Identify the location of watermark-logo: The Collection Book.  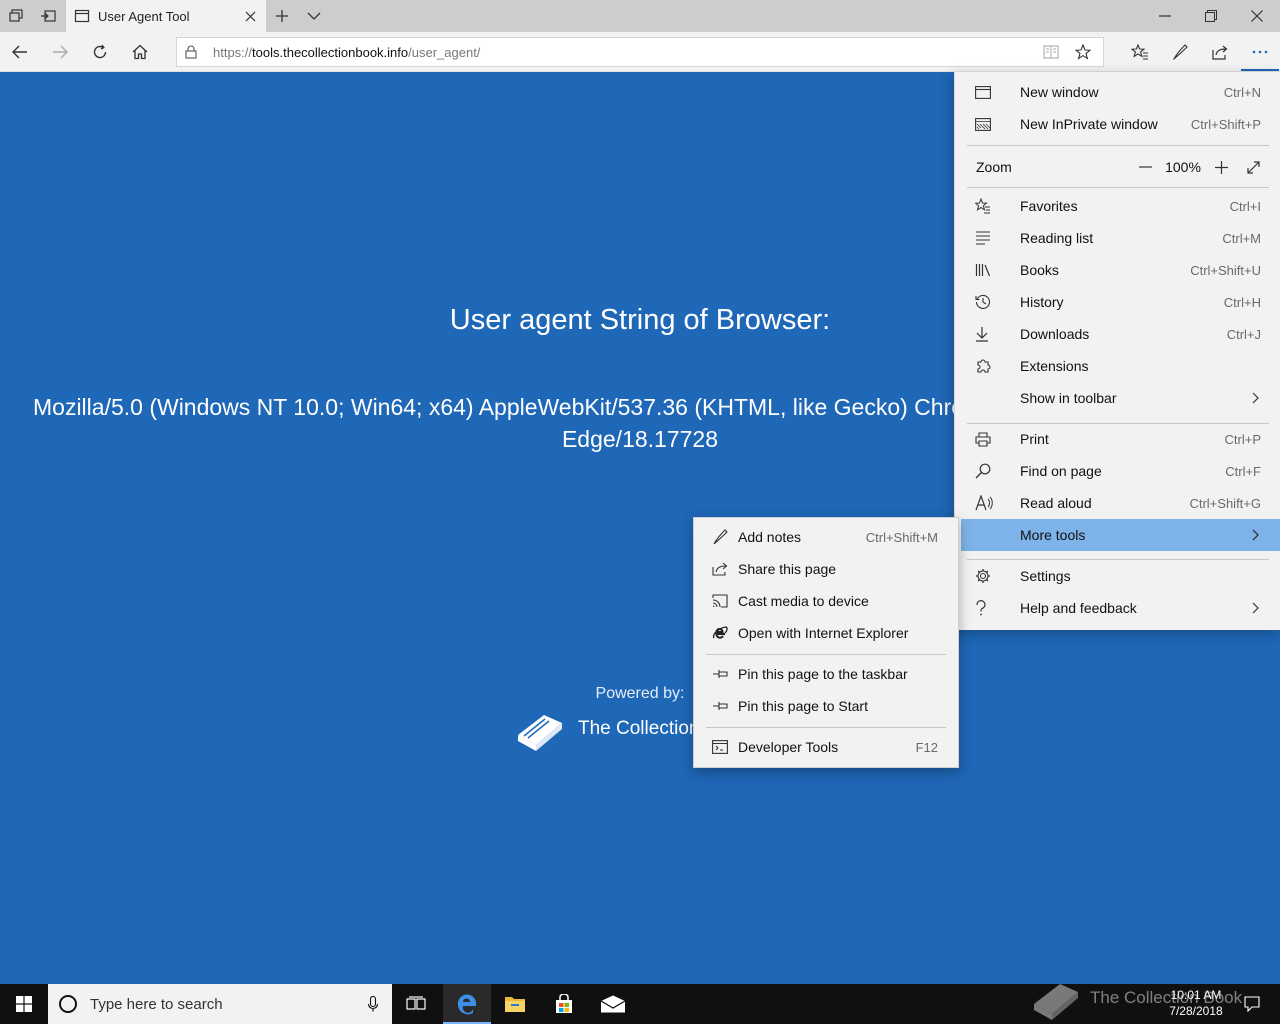
(1136, 998).